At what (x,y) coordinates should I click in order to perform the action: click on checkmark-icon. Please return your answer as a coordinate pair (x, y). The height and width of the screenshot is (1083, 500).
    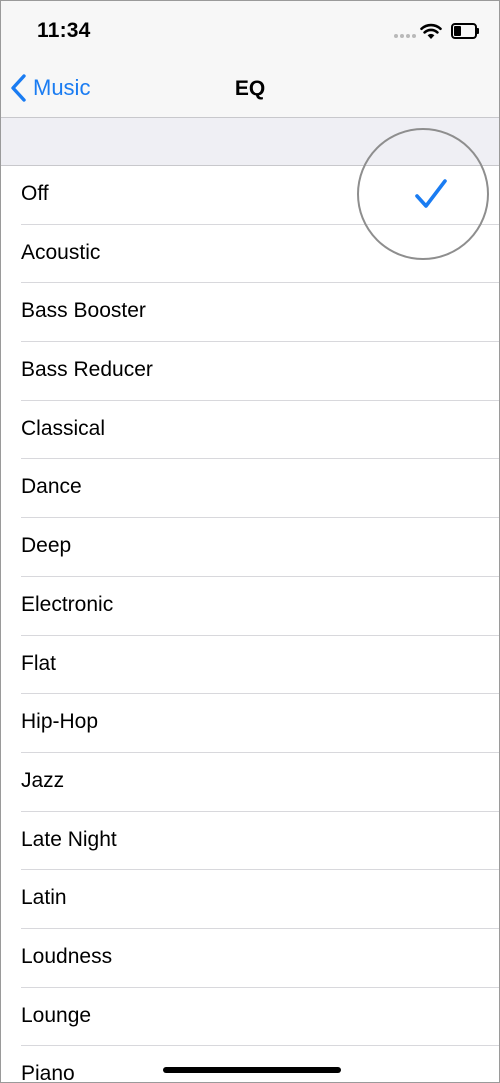
    Looking at the image, I should click on (431, 193).